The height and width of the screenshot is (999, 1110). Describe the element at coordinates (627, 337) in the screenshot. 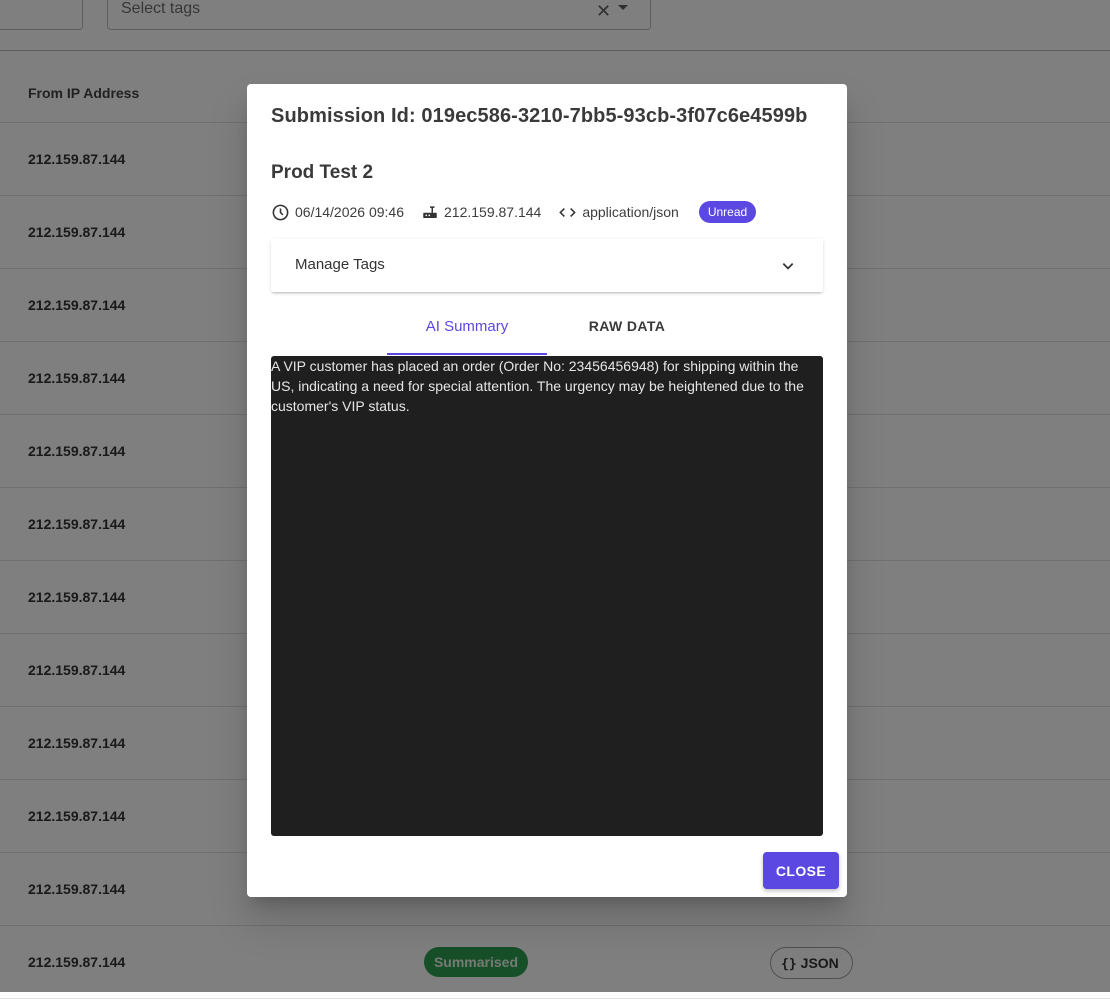

I see `tab-raw-data: RAW DATA` at that location.